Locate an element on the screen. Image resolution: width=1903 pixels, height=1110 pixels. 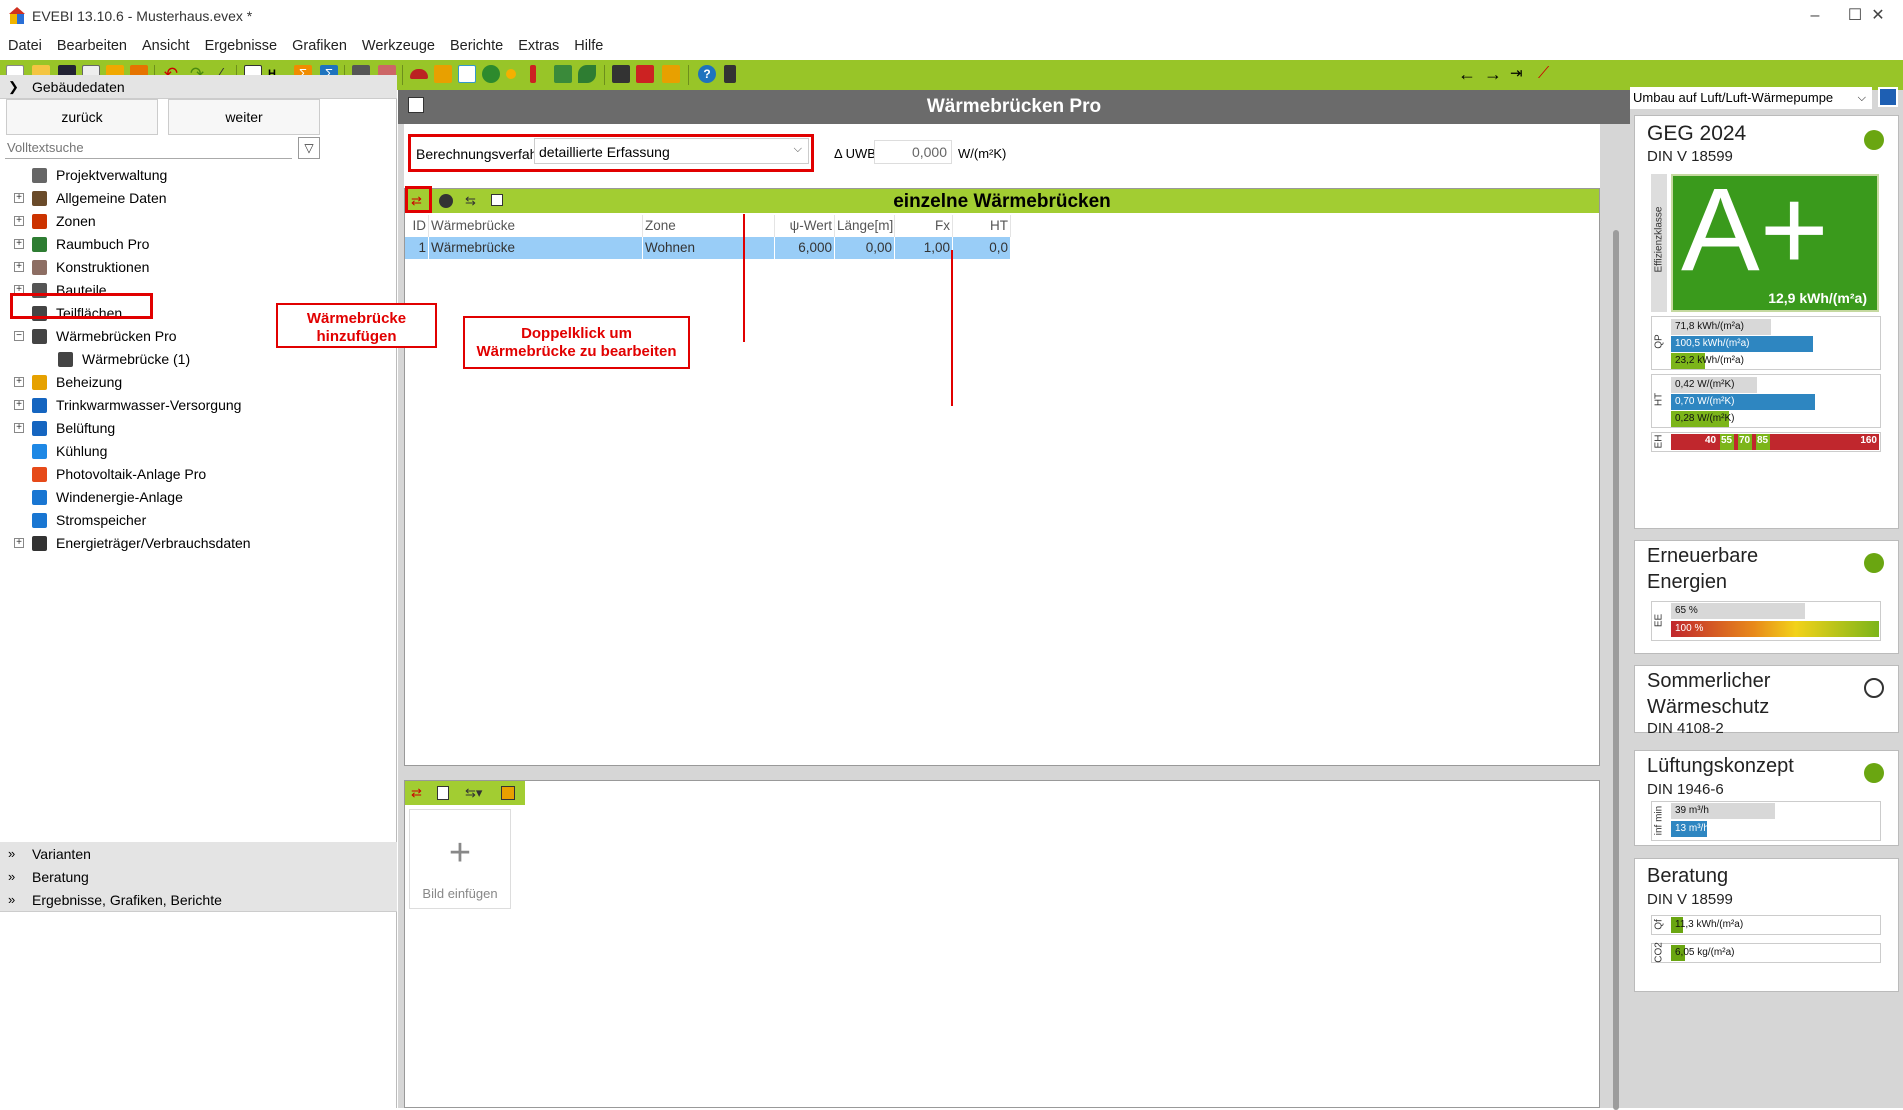
ee-card: Erneuerbare Energien EE 65 % 100 % is located at coordinates (1766, 597).